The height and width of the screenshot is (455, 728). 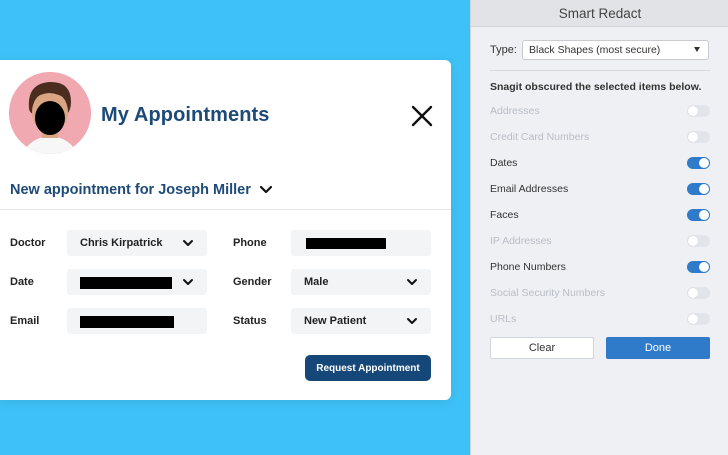 I want to click on redact-option-row: Addresses, so click(x=600, y=111).